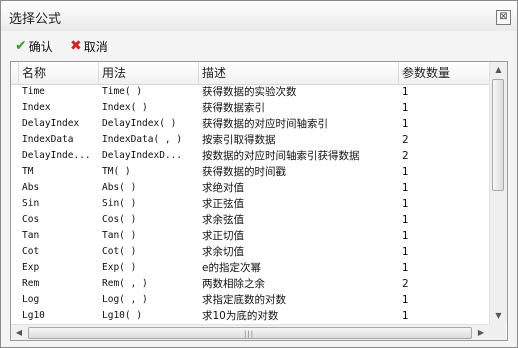 Image resolution: width=518 pixels, height=348 pixels. What do you see at coordinates (33, 315) in the screenshot?
I see `cell-name: Lg10` at bounding box center [33, 315].